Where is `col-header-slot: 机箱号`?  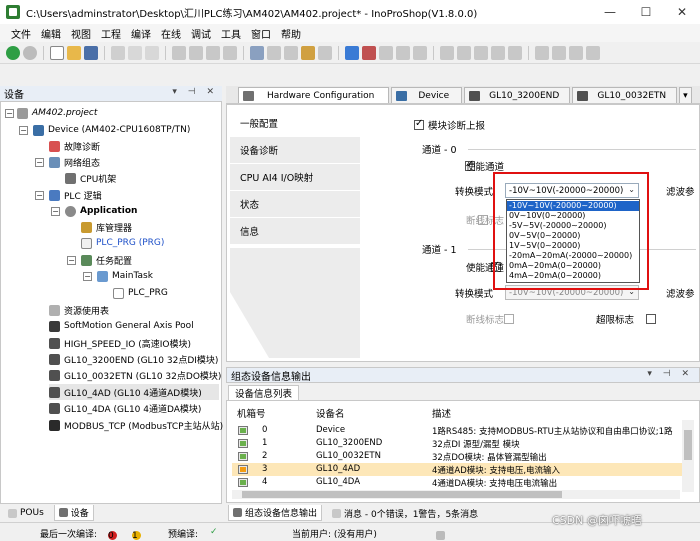 col-header-slot: 机箱号 is located at coordinates (251, 413).